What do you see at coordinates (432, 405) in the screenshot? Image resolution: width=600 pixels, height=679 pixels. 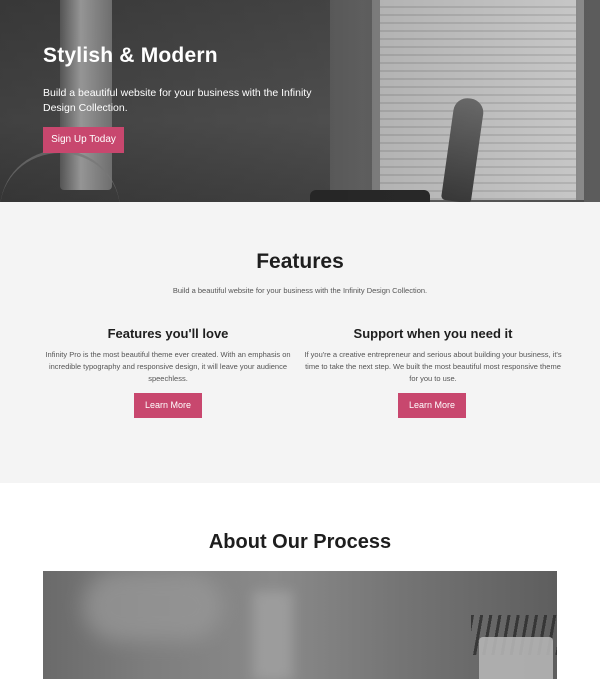 I see `learn-more-button-support: Learn More` at bounding box center [432, 405].